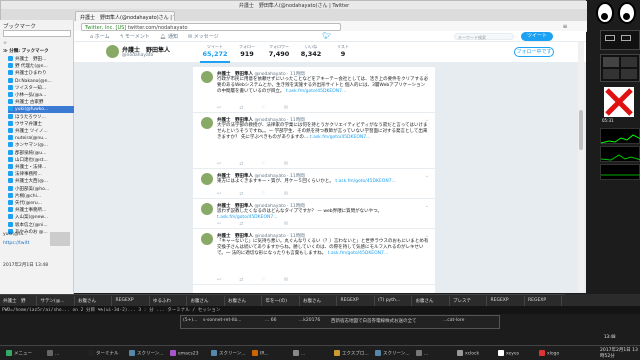  I want to click on search-input: キーワード検索, so click(484, 36).